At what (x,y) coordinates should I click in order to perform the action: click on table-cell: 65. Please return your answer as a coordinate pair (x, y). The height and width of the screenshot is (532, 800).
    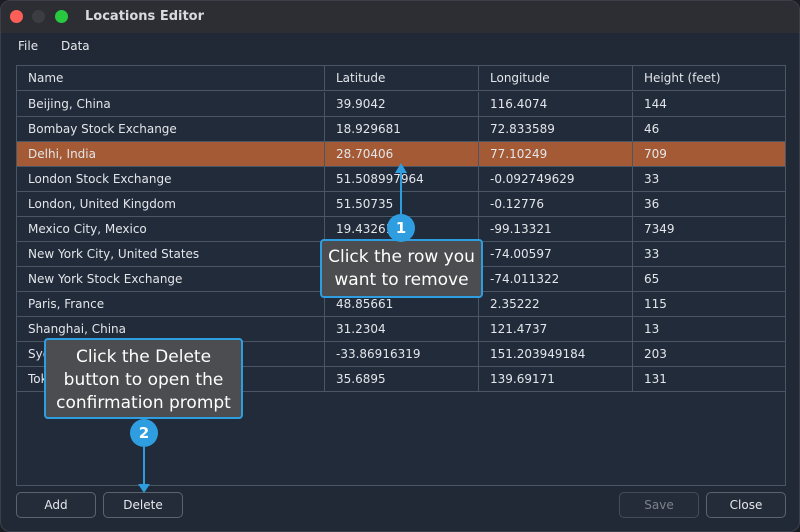
    Looking at the image, I should click on (708, 279).